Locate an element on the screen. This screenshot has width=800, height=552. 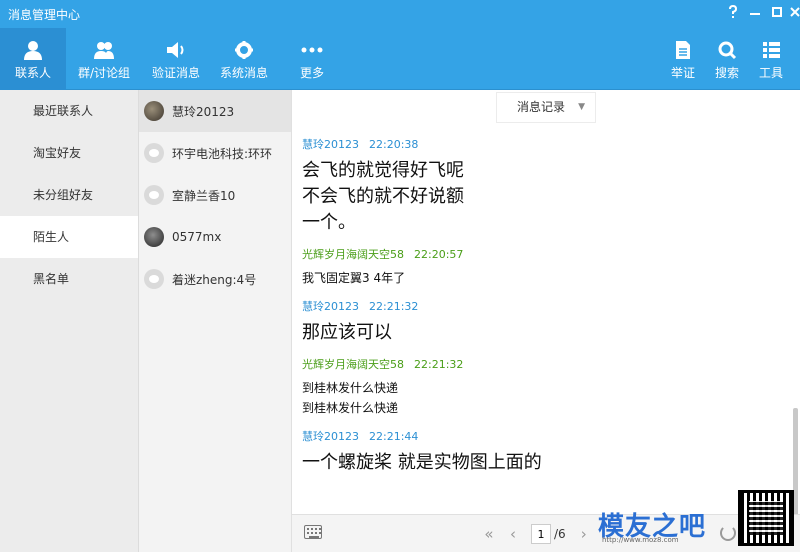
message-line: 会飞的就觉得好飞呢 is located at coordinates (383, 170).